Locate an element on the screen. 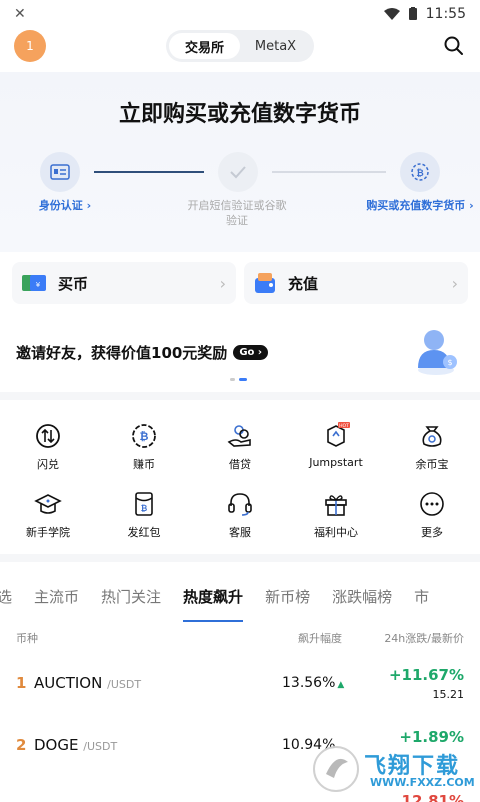  red-packet-icon: ₿ is located at coordinates (144, 504).